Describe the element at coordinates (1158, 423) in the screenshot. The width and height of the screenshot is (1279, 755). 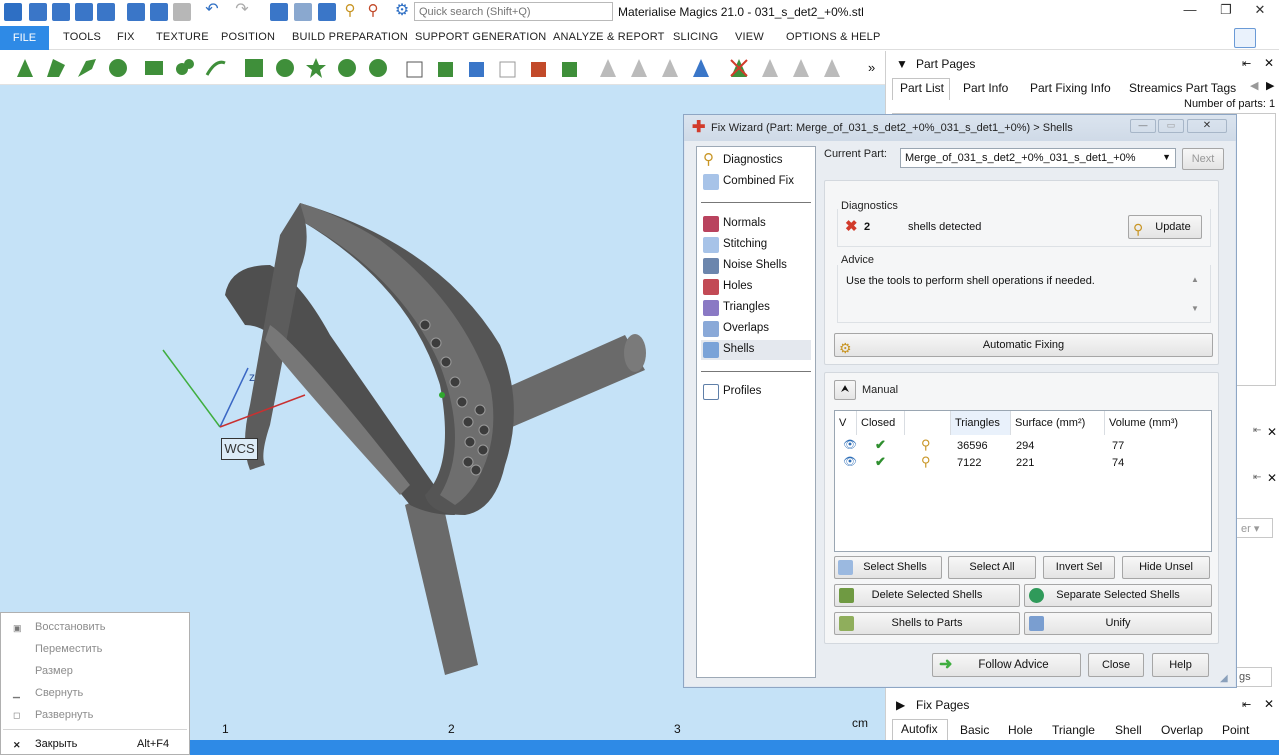
I see `col-volume: Volume (mm³)` at that location.